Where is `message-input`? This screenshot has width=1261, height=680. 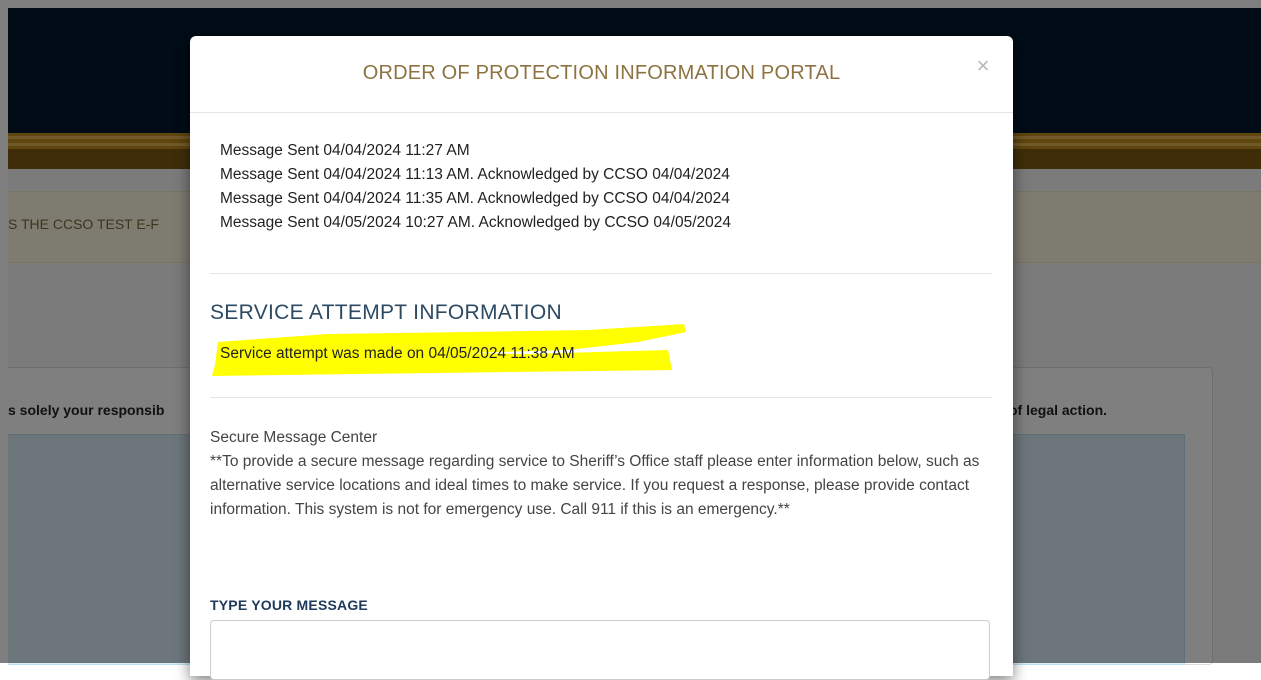
message-input is located at coordinates (600, 650).